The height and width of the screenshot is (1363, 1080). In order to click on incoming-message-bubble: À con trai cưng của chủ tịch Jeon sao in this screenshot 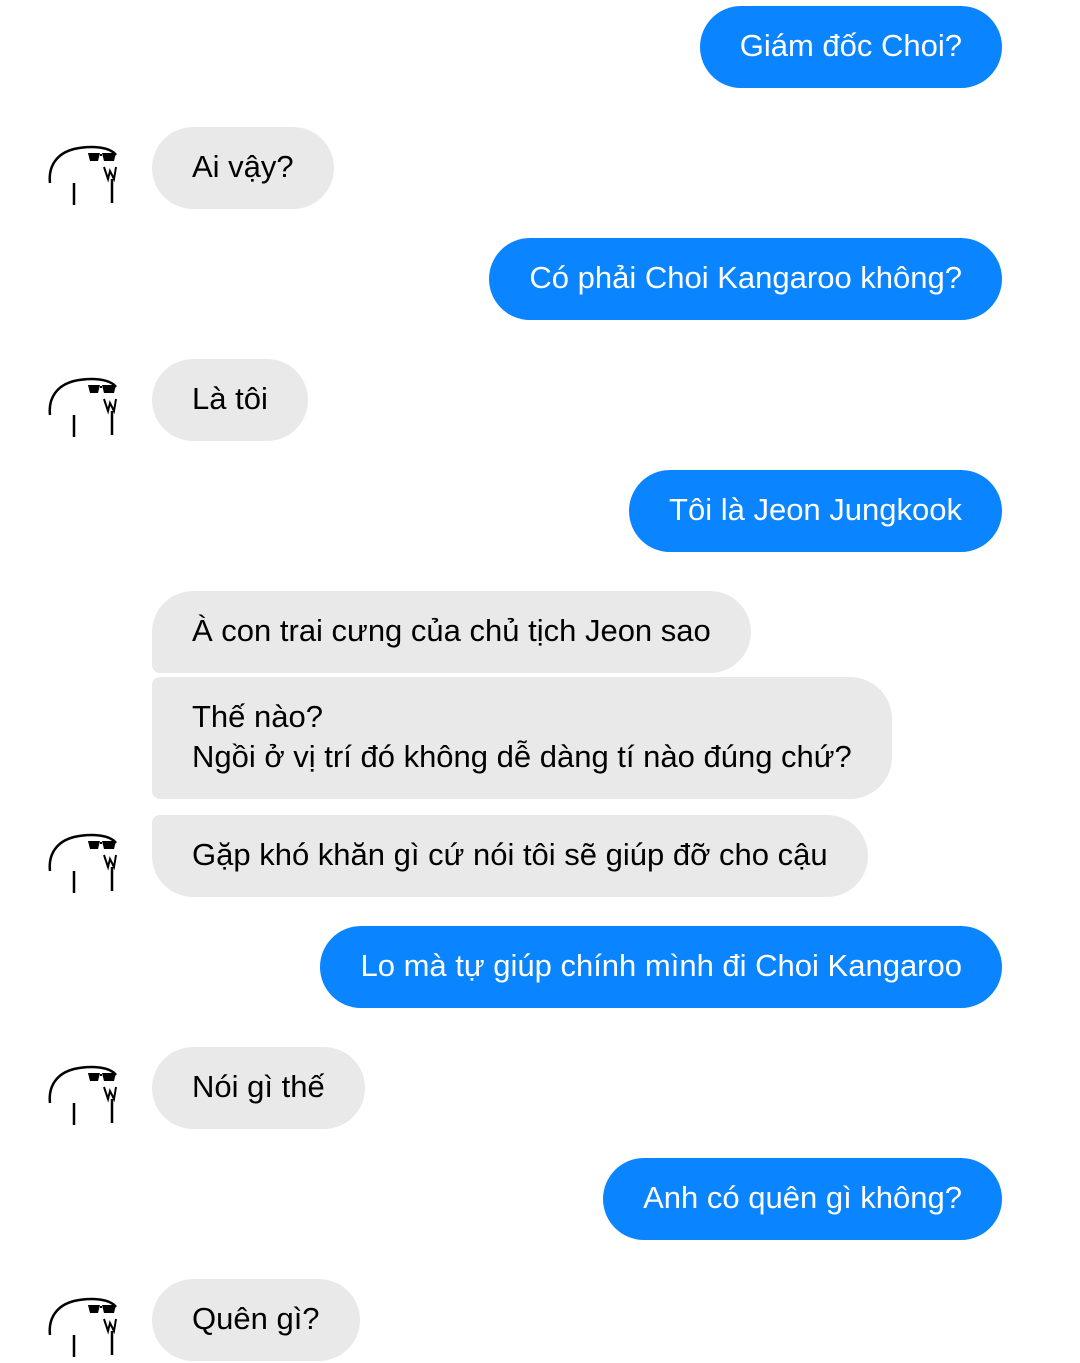, I will do `click(451, 632)`.